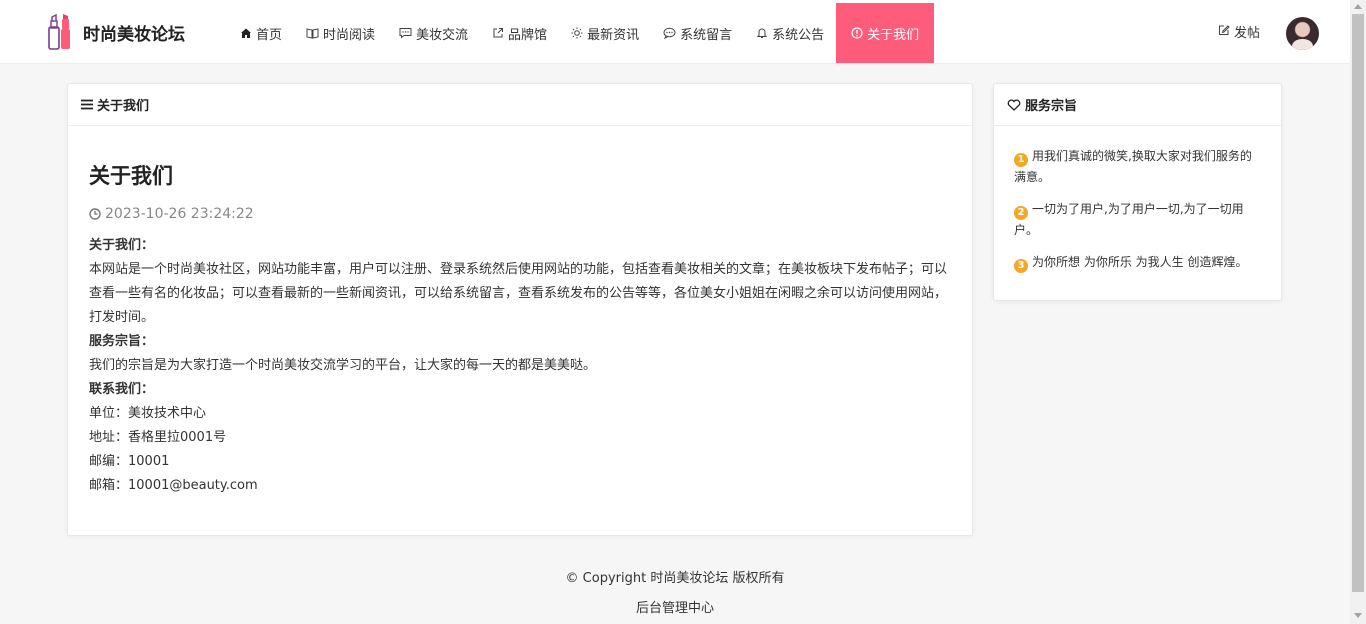  Describe the element at coordinates (134, 34) in the screenshot. I see `site-name: 时尚美妆论坛` at that location.